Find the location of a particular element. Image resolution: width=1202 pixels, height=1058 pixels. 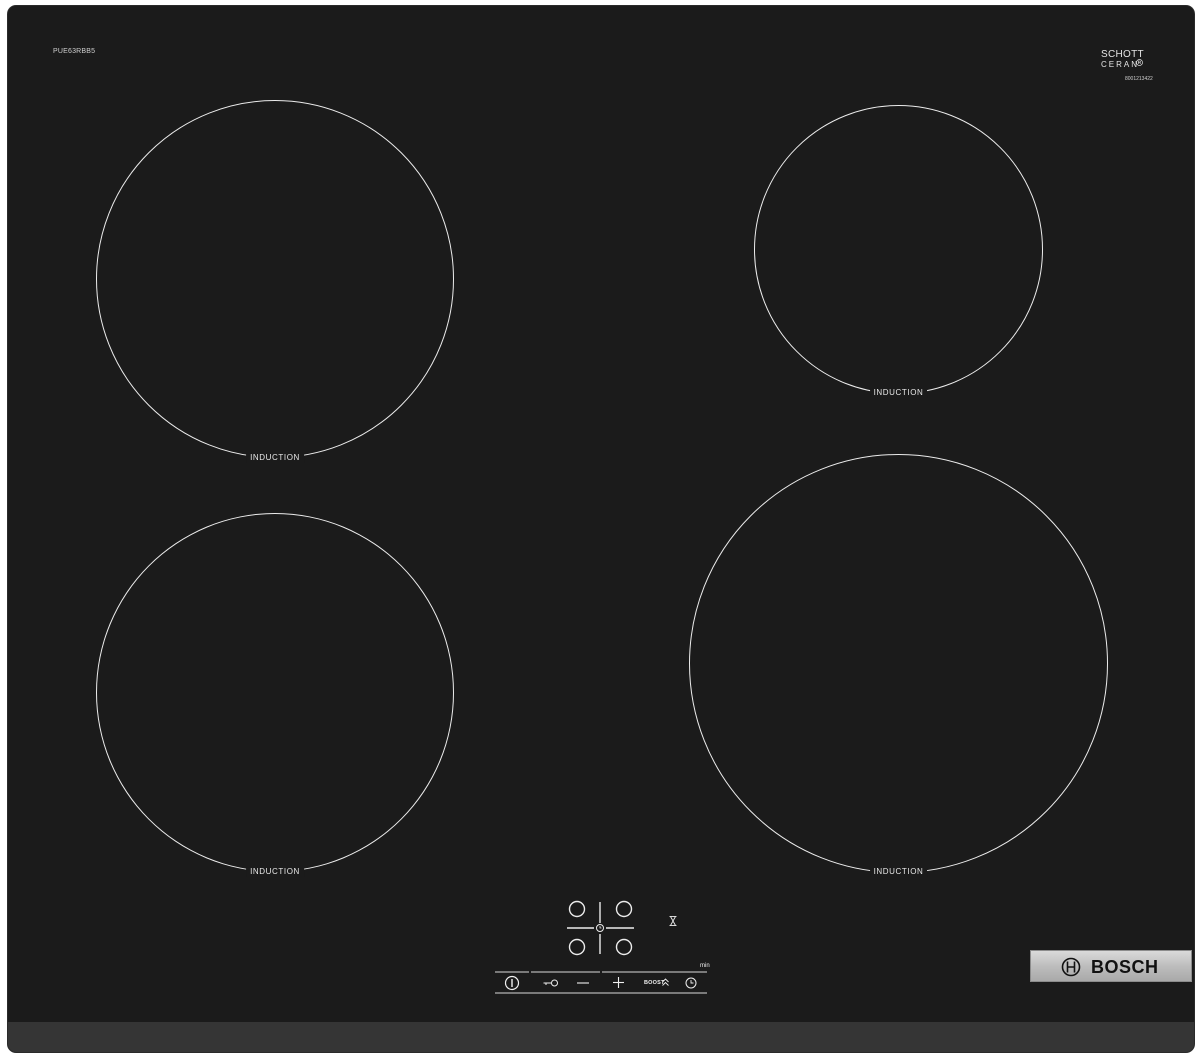

control-bar-lines is located at coordinates (601, 982).